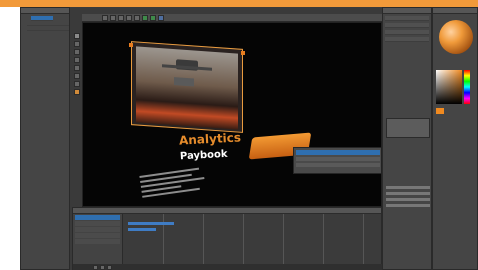 The height and width of the screenshot is (270, 478). I want to click on subhead-3d-text: Paybook, so click(204, 155).